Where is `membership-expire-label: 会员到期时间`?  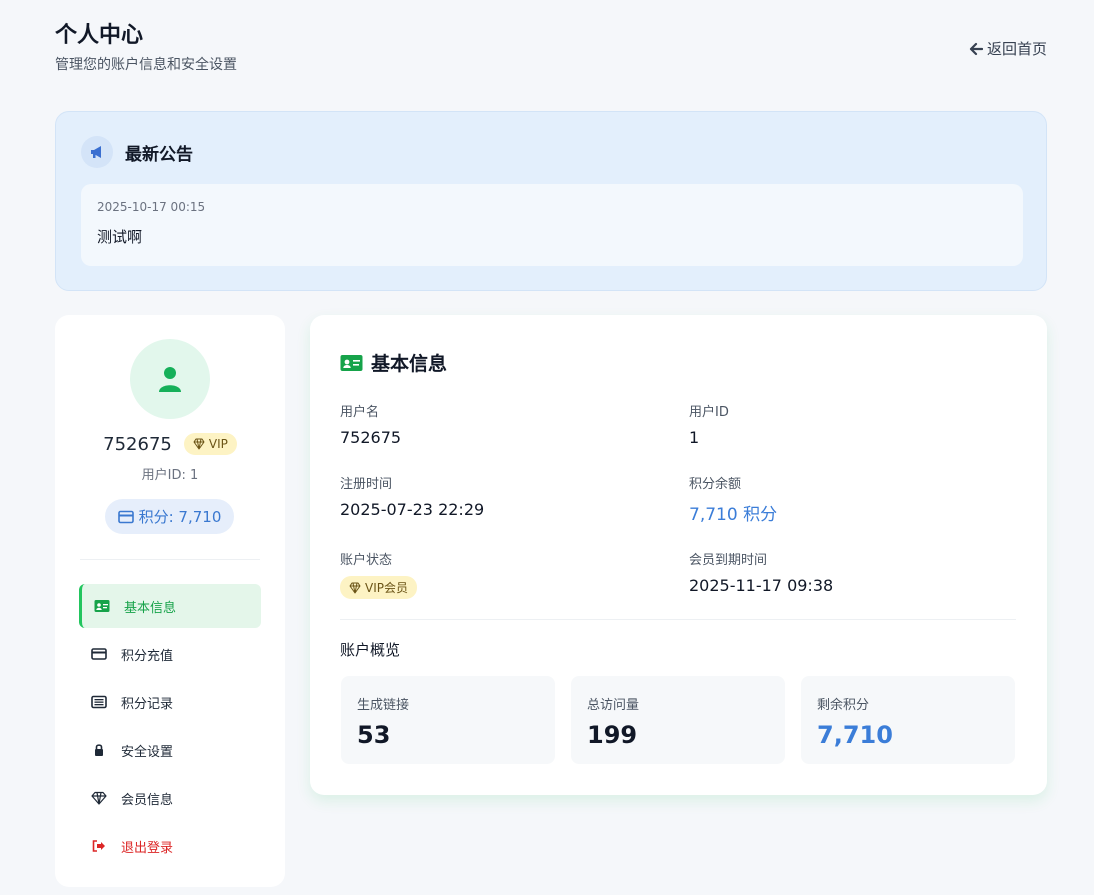
membership-expire-label: 会员到期时间 is located at coordinates (728, 560).